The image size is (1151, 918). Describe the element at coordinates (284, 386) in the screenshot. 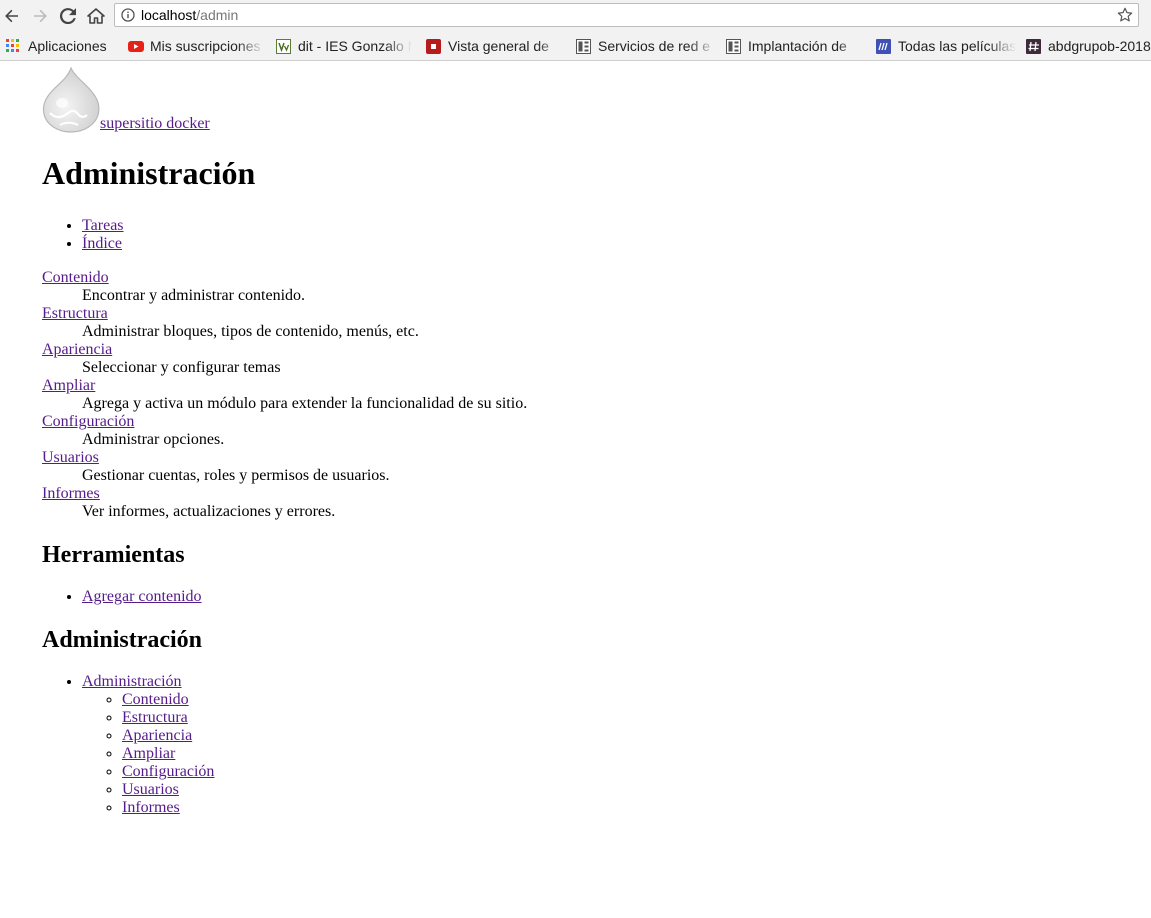

I see `admin-section-term: Ampliar` at that location.